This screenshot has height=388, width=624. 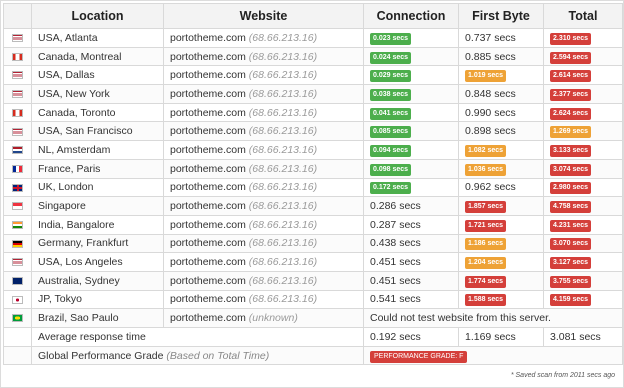 What do you see at coordinates (571, 300) in the screenshot?
I see `total-value: 4.159 secs` at bounding box center [571, 300].